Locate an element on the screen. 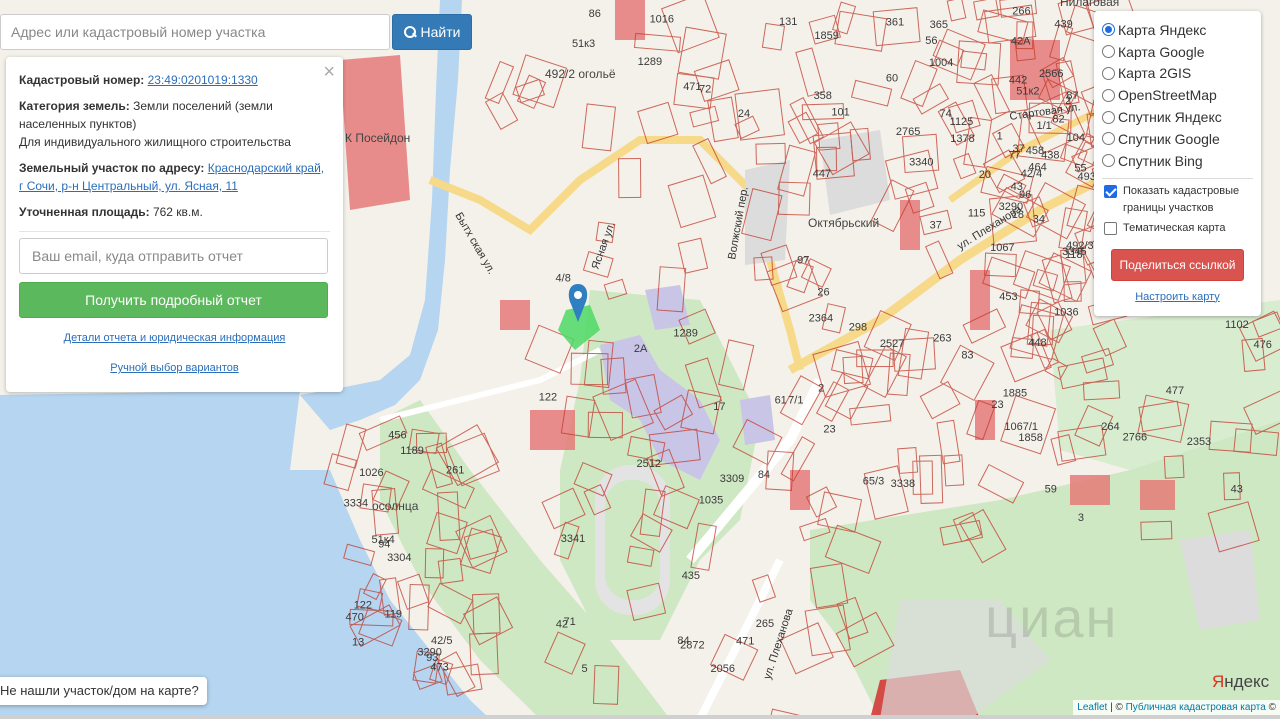 This screenshot has height=719, width=1280. parcel-number-label: 59 is located at coordinates (1051, 490).